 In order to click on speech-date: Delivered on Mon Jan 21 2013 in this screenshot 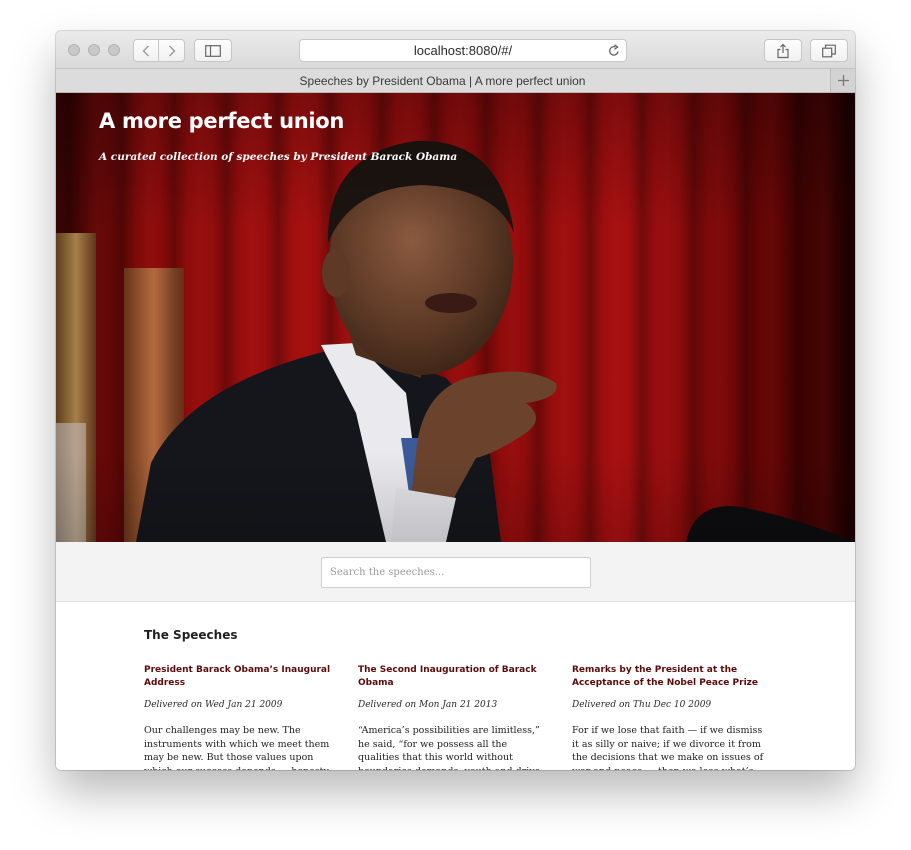, I will do `click(428, 705)`.